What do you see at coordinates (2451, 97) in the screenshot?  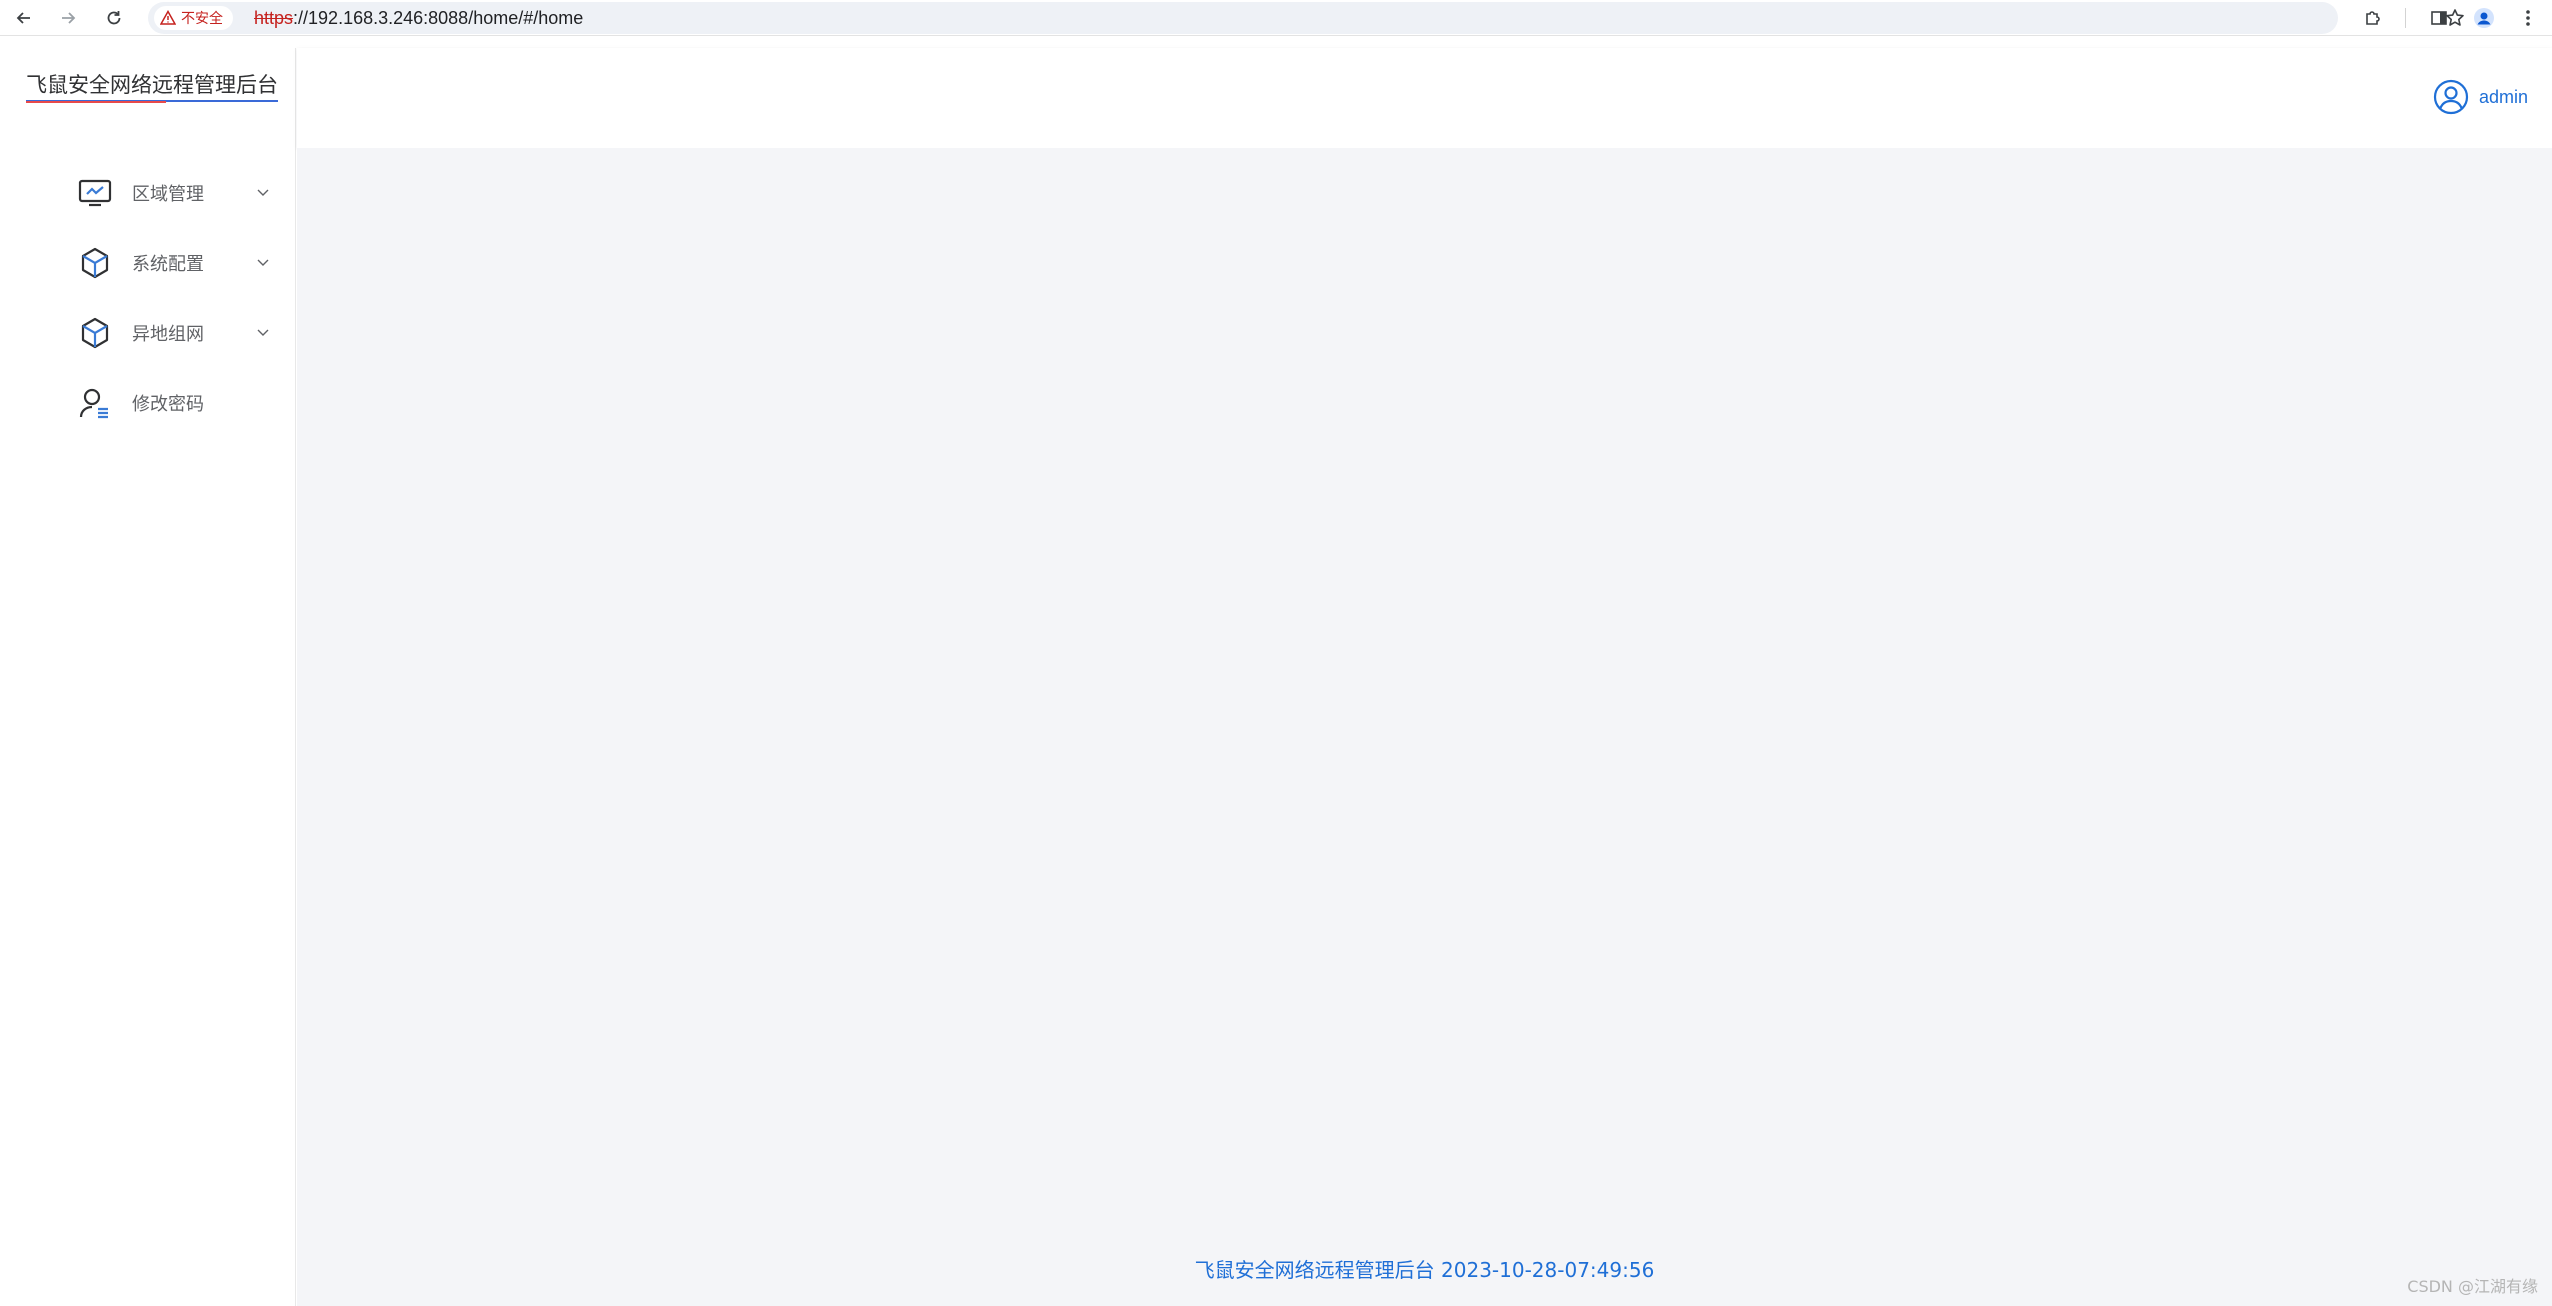 I see `user-circle-icon` at bounding box center [2451, 97].